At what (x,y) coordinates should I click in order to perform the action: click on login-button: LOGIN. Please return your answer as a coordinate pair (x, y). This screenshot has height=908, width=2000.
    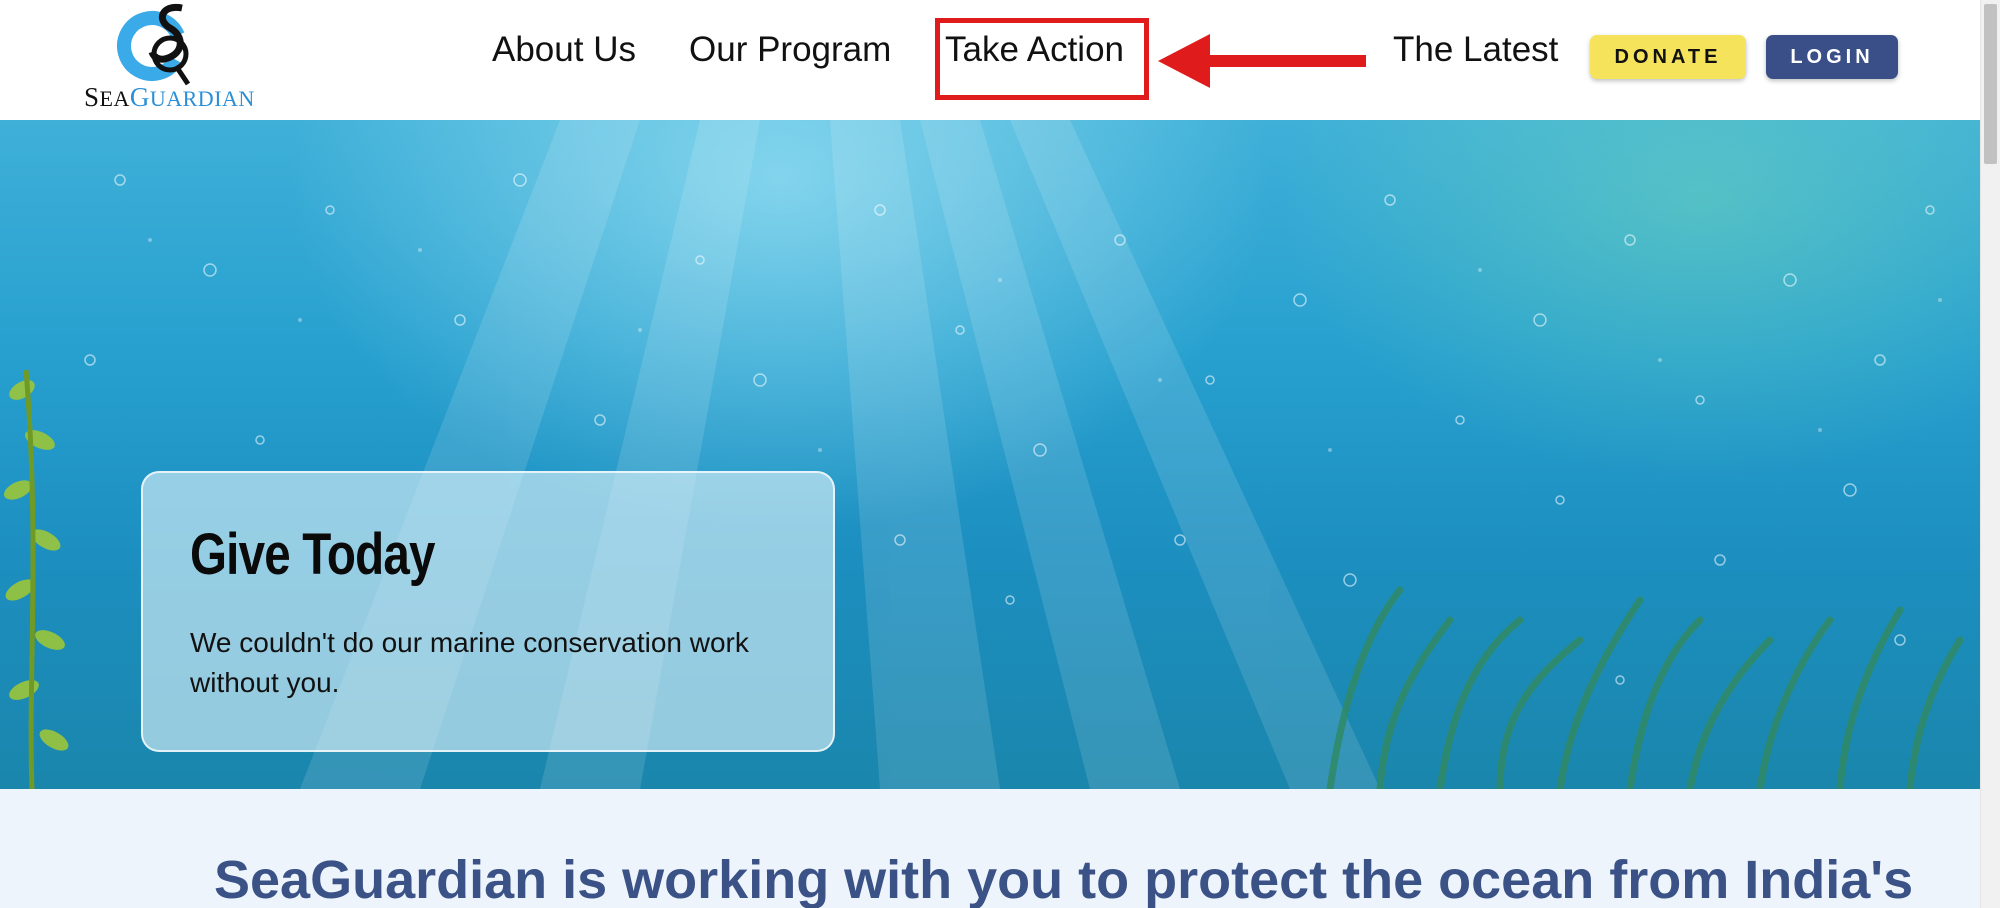
    Looking at the image, I should click on (1832, 57).